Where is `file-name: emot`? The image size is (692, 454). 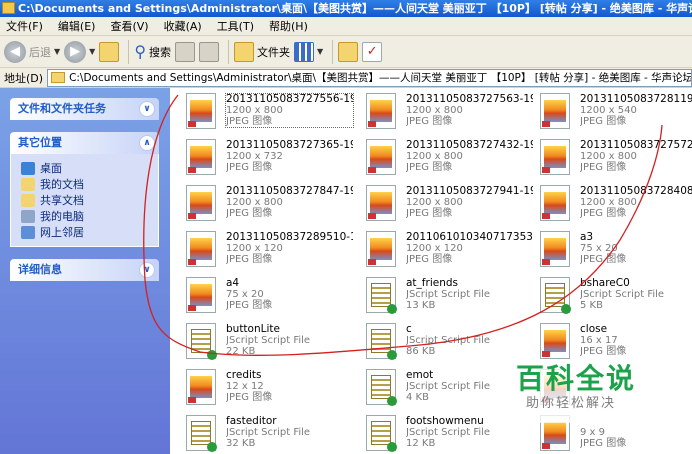
file-name: emot is located at coordinates (420, 375).